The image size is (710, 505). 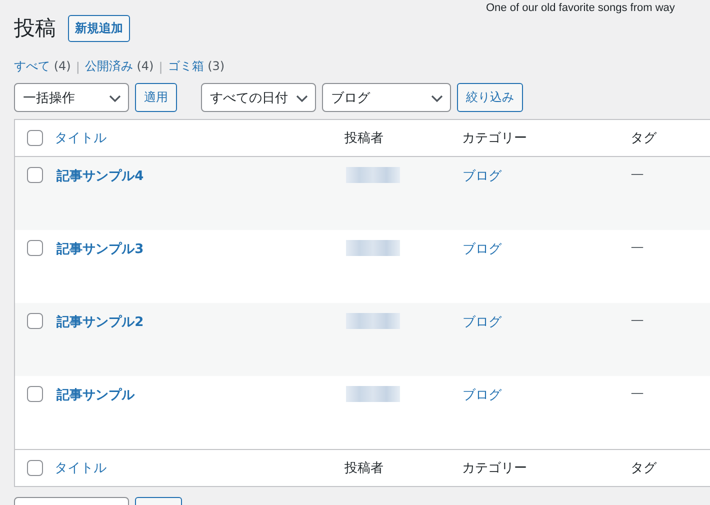 What do you see at coordinates (580, 8) in the screenshot?
I see `notice-text: One of our old favorite songs from way` at bounding box center [580, 8].